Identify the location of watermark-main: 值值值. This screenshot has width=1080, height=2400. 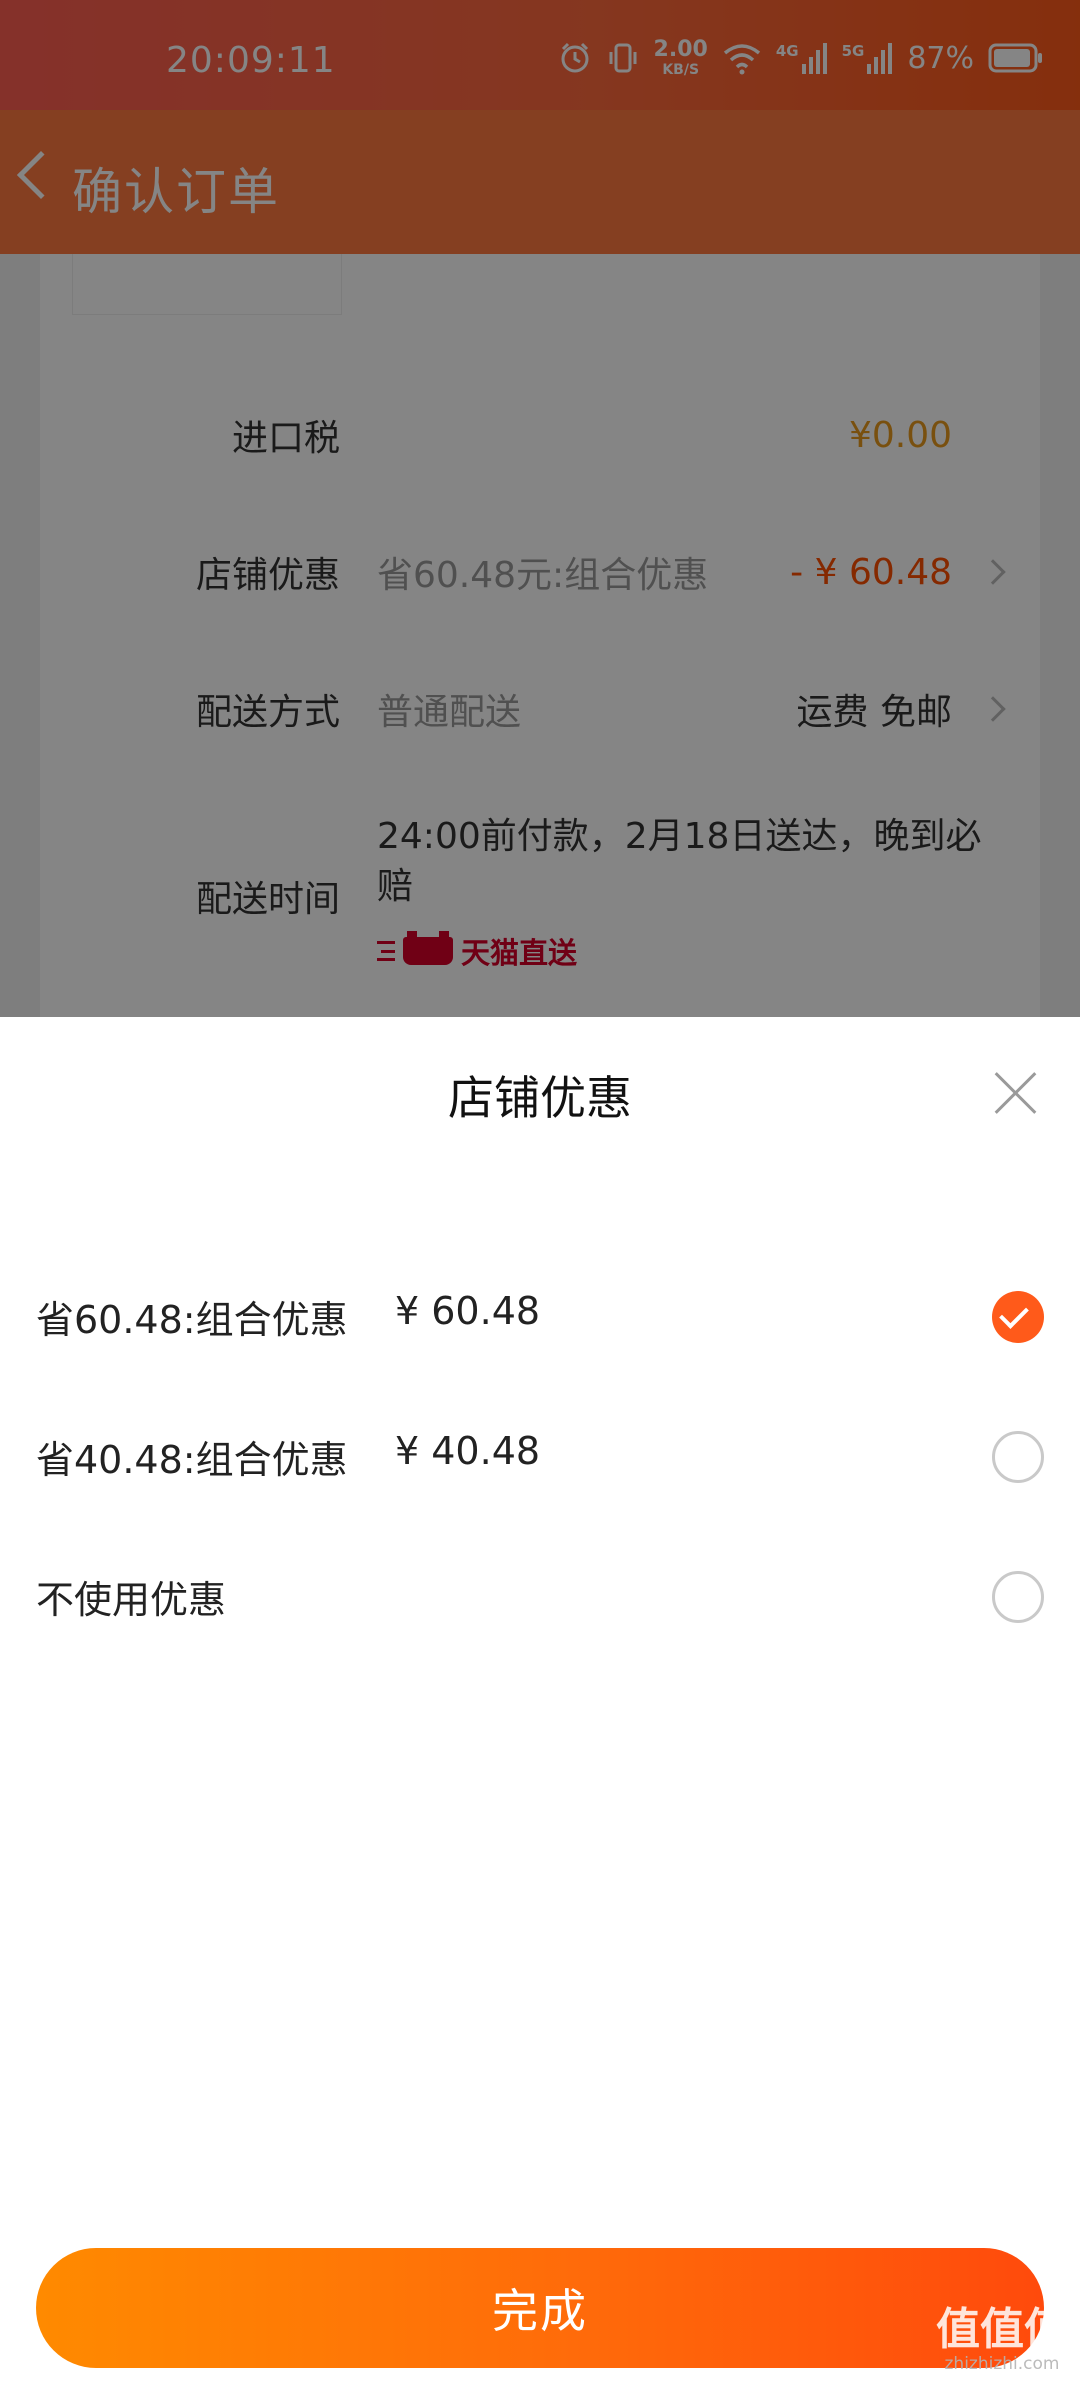
(1002, 2329).